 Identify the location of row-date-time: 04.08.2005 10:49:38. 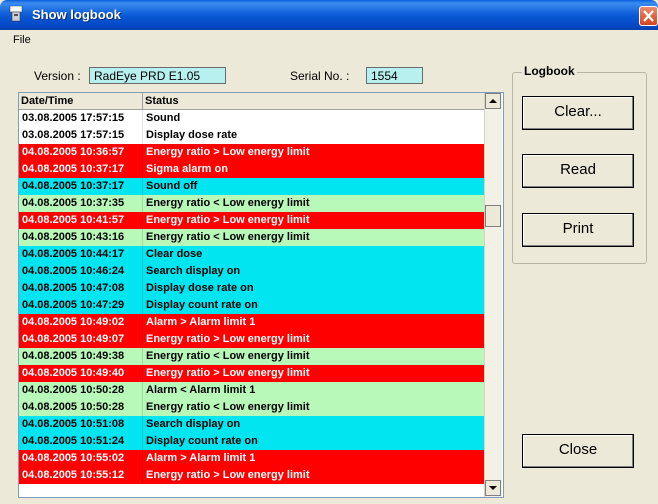
(81, 356).